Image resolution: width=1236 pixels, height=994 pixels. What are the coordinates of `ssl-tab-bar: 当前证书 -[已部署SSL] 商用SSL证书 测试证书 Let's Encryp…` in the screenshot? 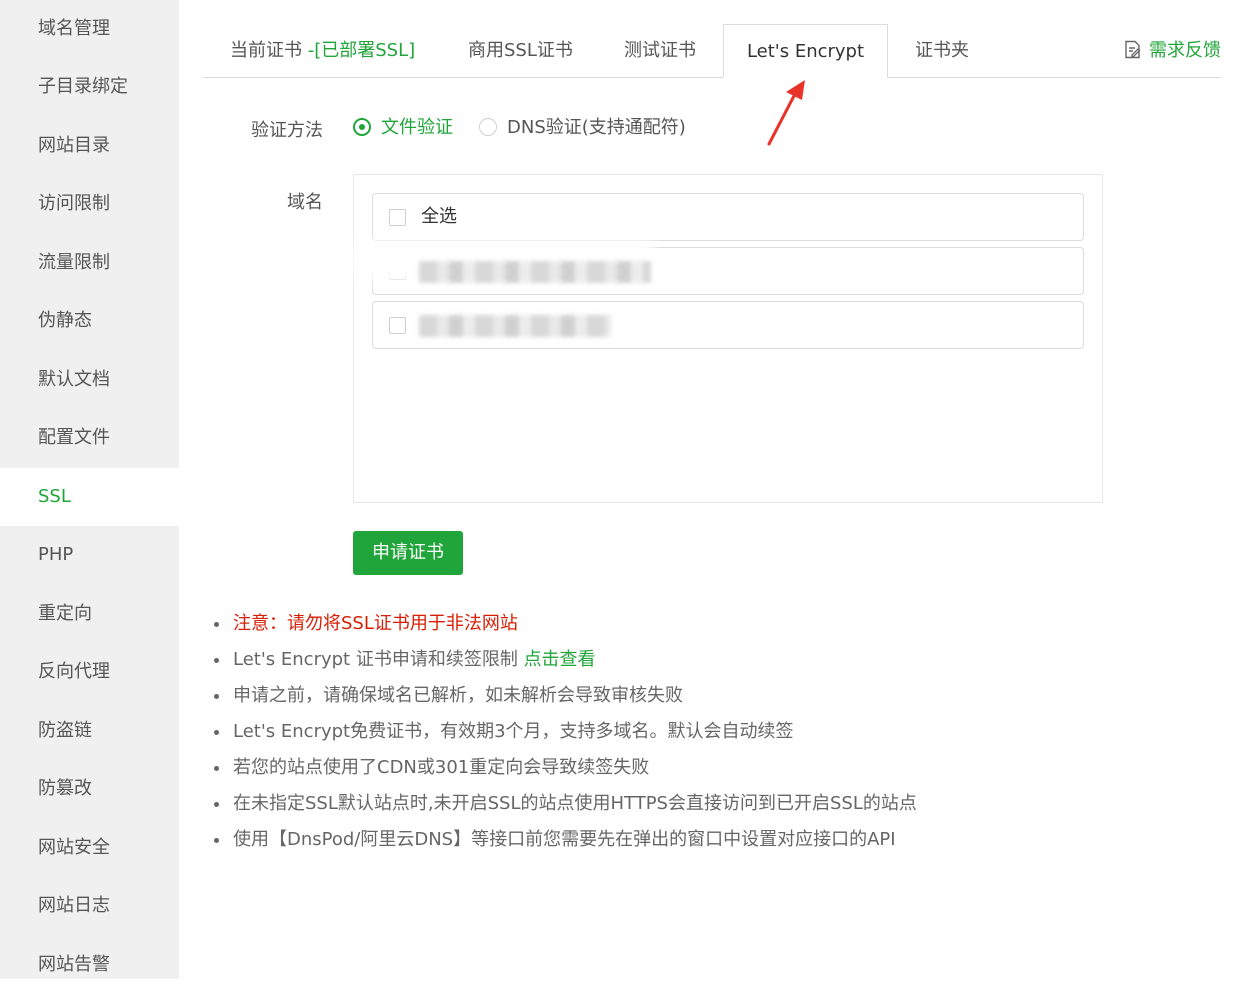 It's located at (712, 51).